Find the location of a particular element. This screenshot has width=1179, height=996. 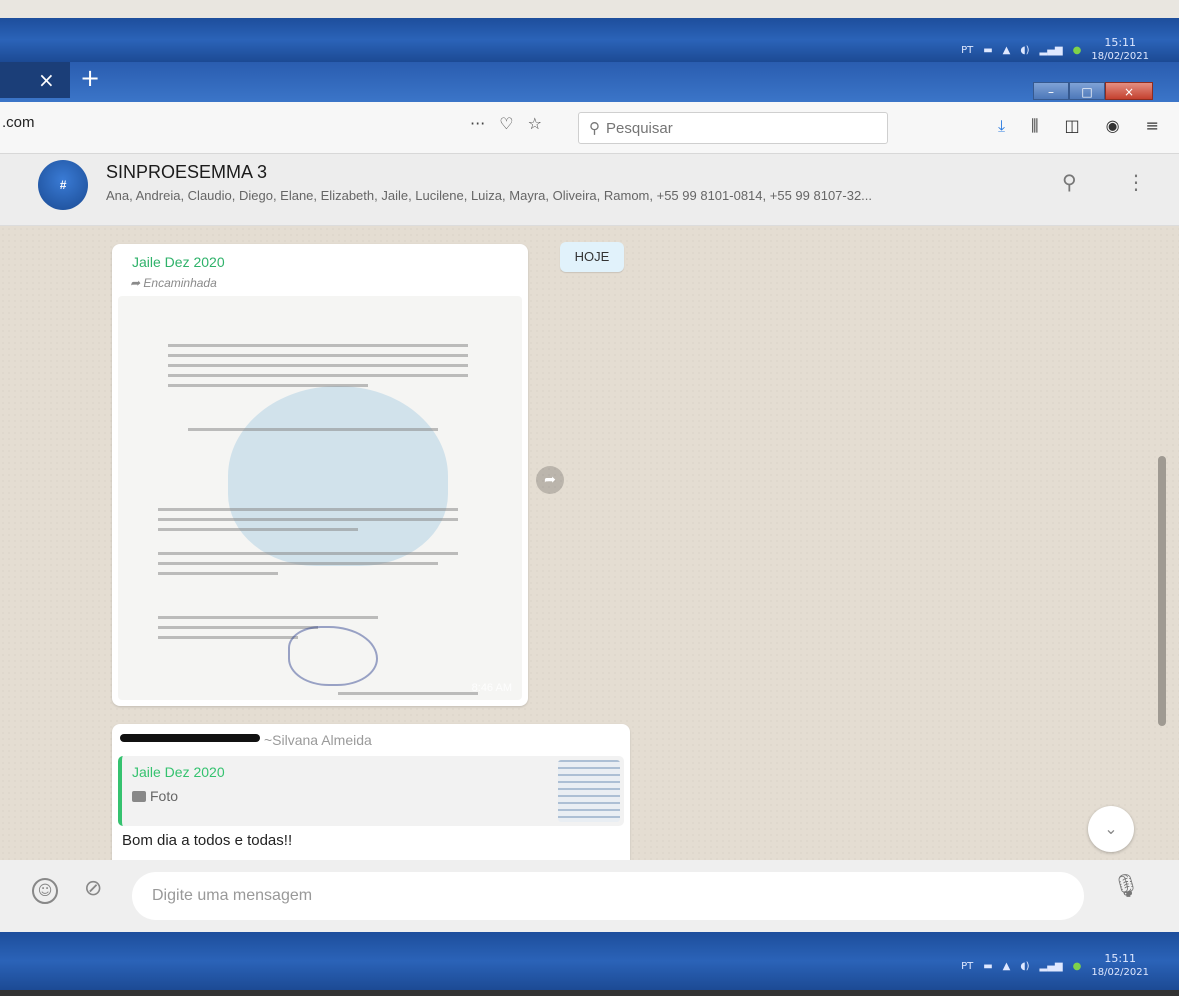

page-actions-menu-icon: ··· is located at coordinates (477, 123).